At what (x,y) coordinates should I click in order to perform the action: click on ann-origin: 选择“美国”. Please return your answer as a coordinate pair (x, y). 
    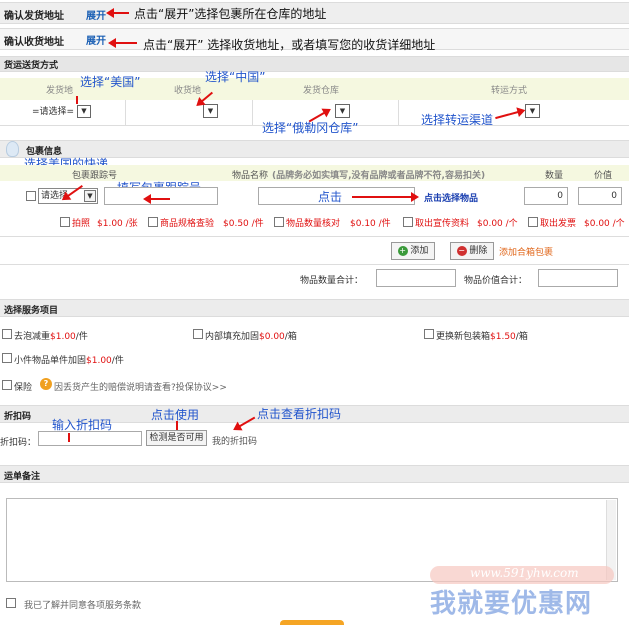
    Looking at the image, I should click on (110, 82).